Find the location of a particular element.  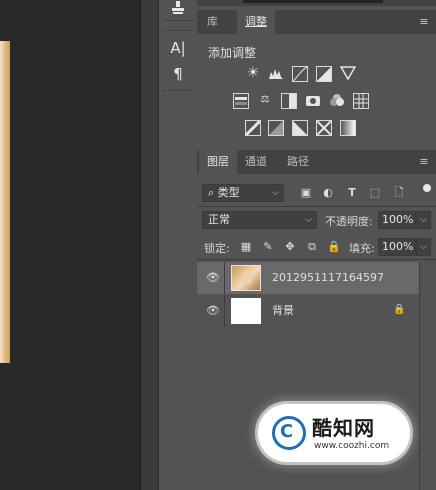

tab-channels: 通道 is located at coordinates (256, 162).